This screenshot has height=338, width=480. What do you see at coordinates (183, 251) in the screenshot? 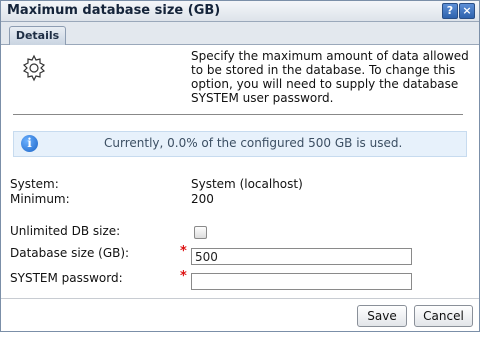
I see `database-size-required-mark: *` at bounding box center [183, 251].